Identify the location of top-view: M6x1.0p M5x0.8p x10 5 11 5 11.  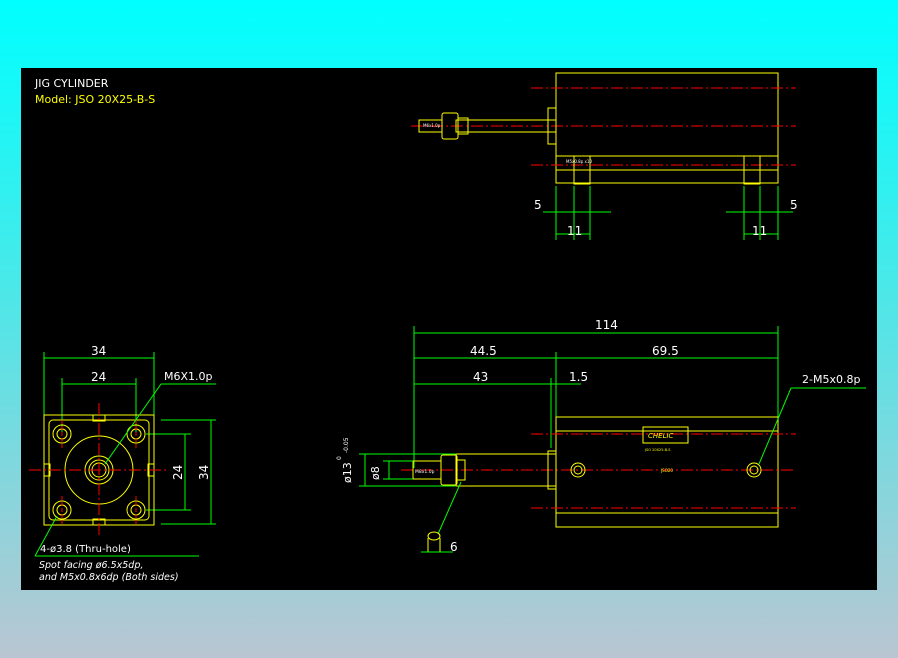
(604, 156).